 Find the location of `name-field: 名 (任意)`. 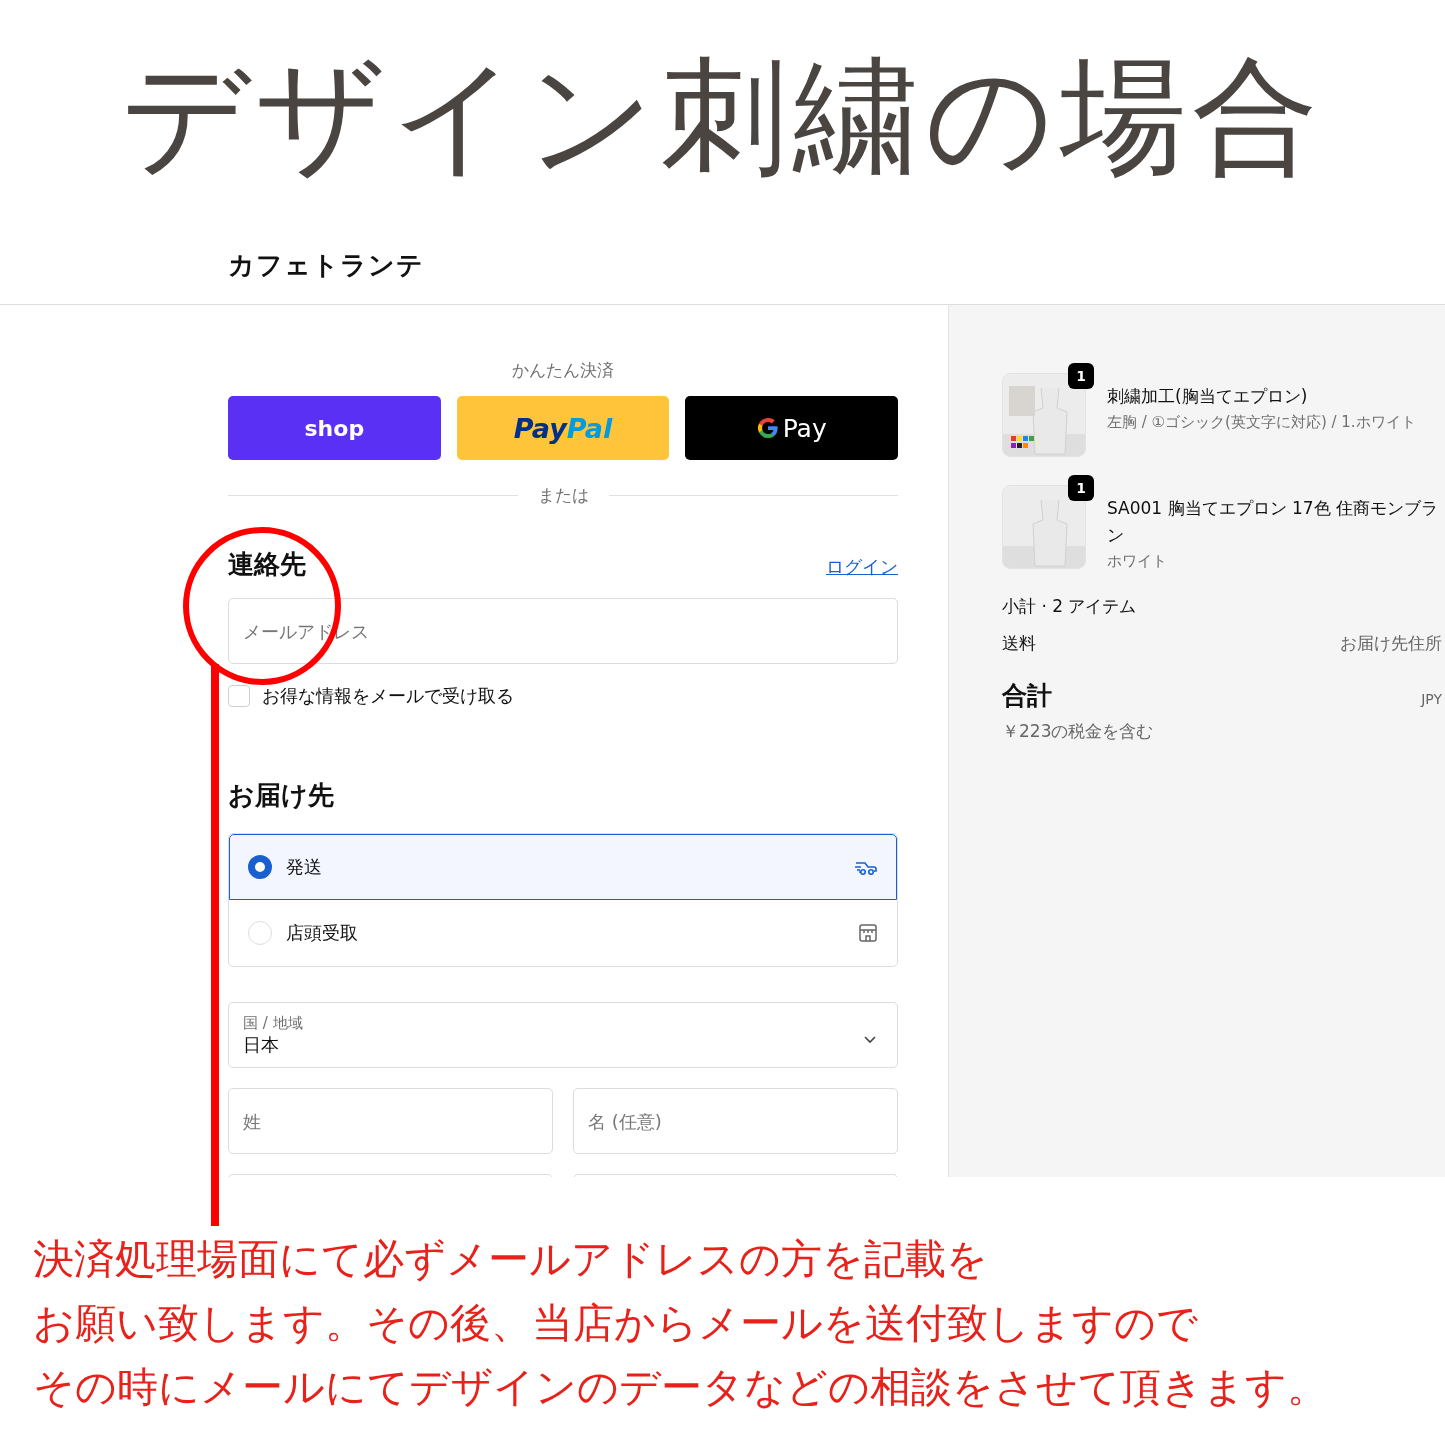

name-field: 名 (任意) is located at coordinates (735, 1121).